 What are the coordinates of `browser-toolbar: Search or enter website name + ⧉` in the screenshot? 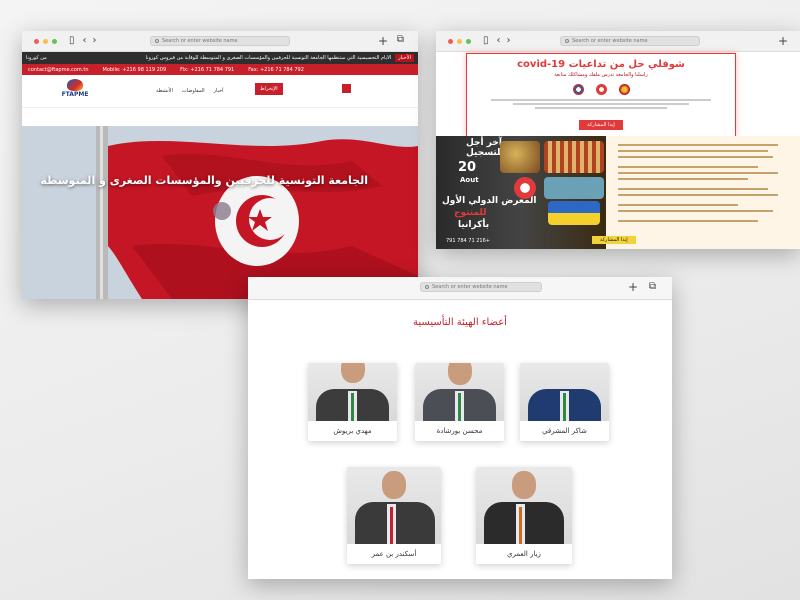 It's located at (460, 288).